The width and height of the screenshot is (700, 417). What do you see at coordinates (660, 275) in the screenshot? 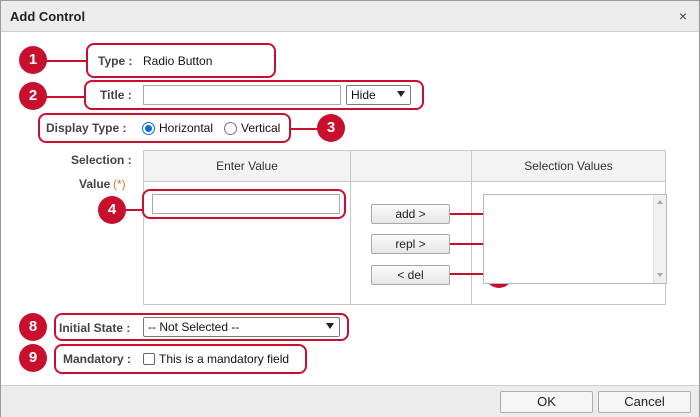
I see `scroll-down-icon` at bounding box center [660, 275].